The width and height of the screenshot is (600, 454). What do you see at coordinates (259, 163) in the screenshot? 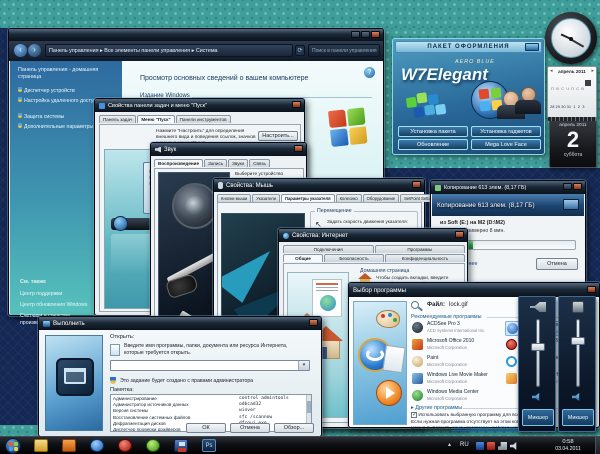
I see `tab-communications: Связь` at bounding box center [259, 163].